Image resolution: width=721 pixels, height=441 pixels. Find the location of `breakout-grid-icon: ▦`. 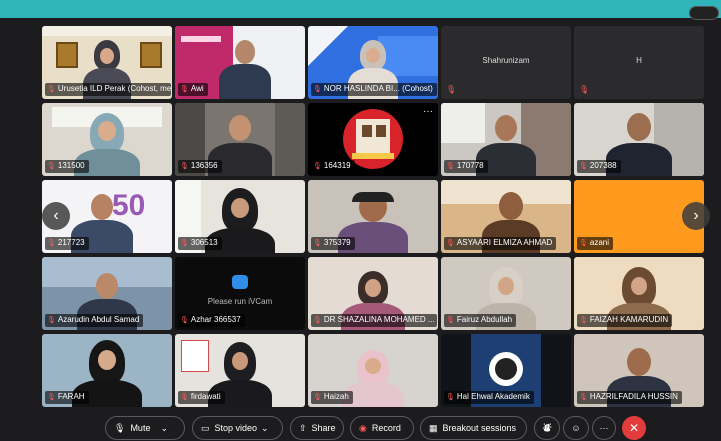

breakout-grid-icon: ▦ is located at coordinates (433, 428).